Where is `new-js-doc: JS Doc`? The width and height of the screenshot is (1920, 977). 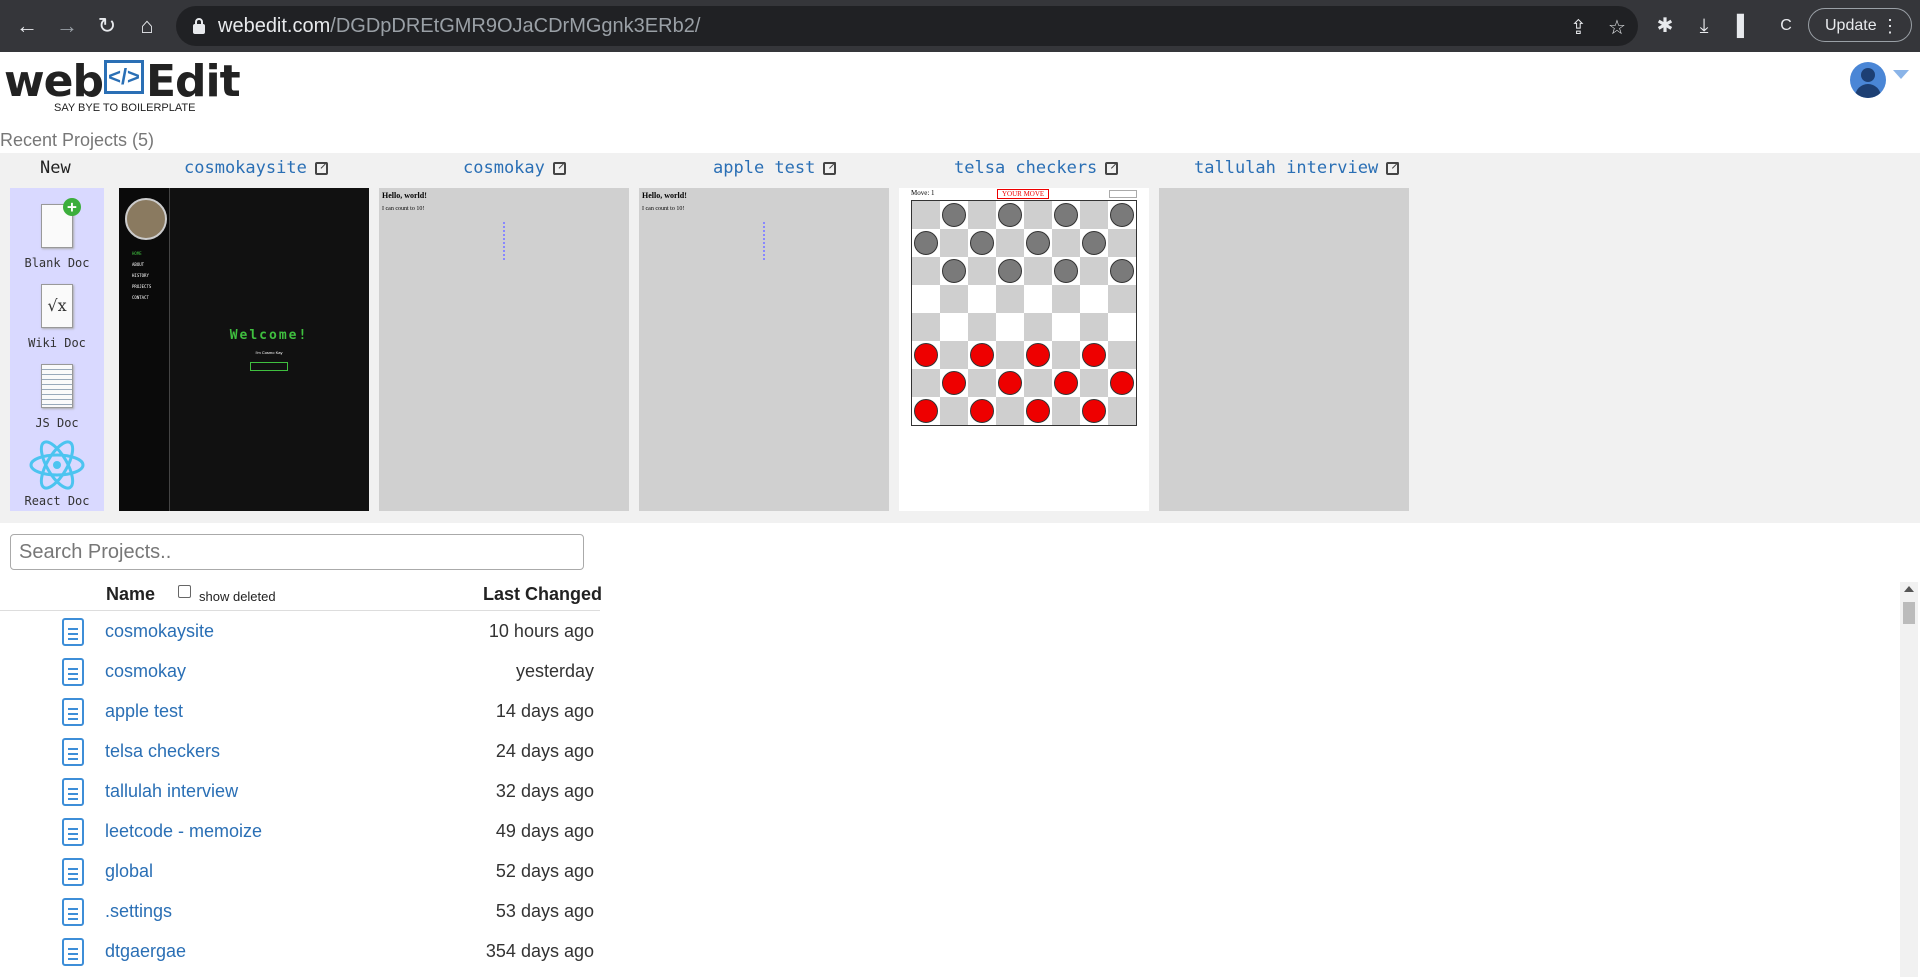 new-js-doc: JS Doc is located at coordinates (57, 397).